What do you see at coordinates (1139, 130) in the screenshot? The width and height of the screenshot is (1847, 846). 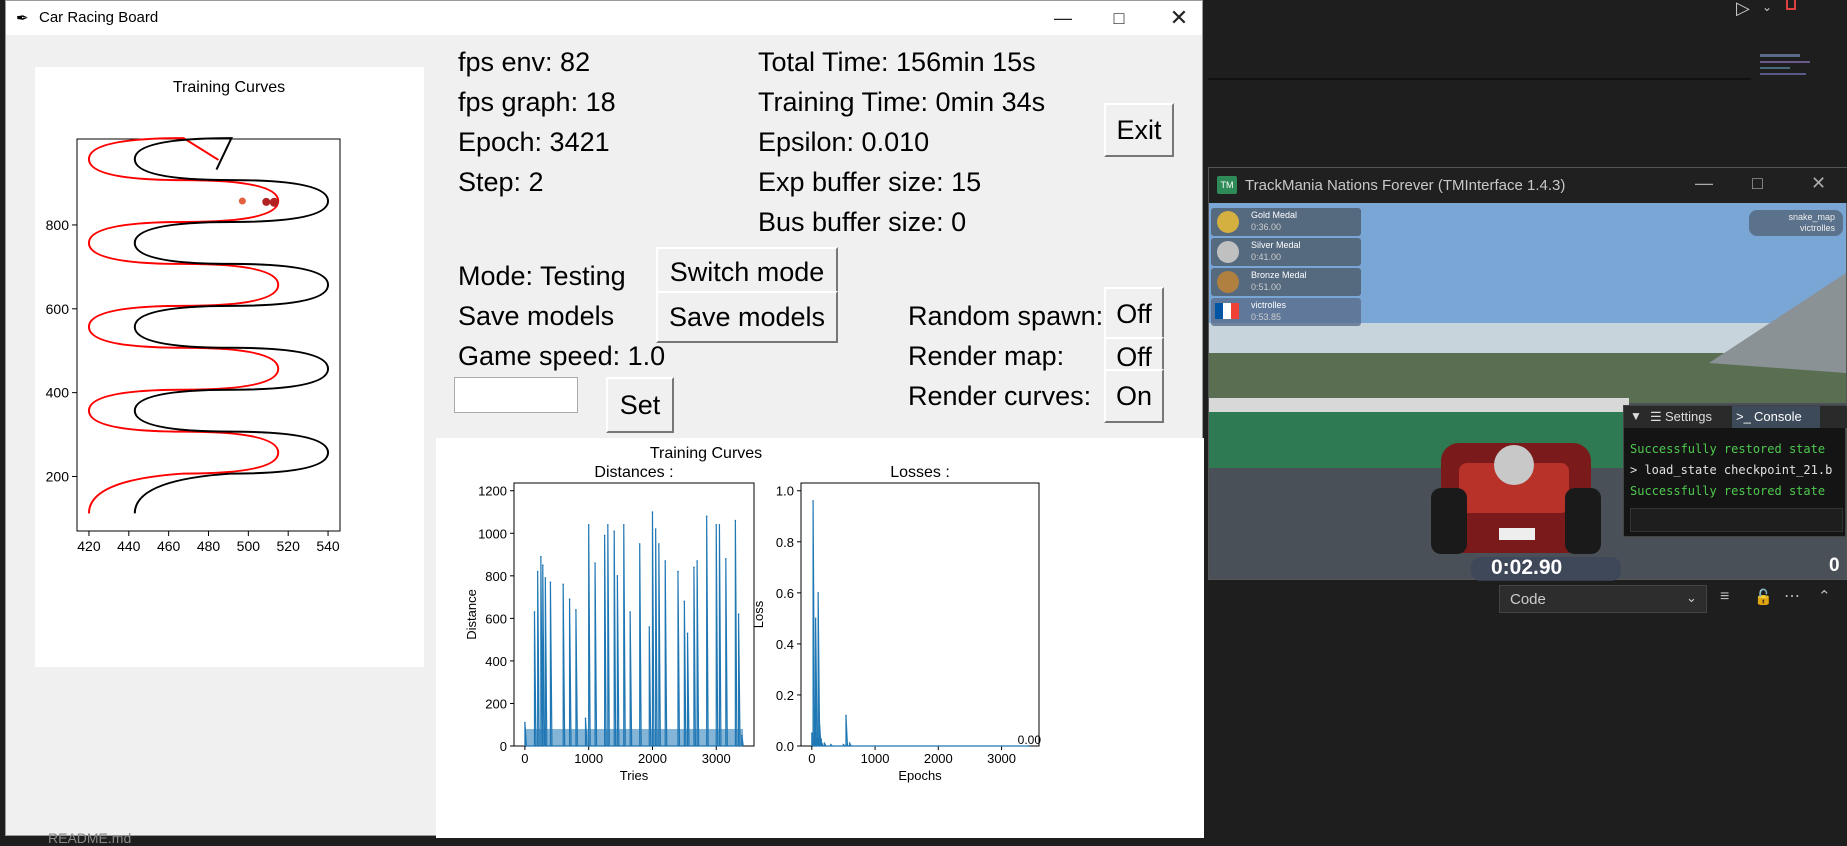 I see `exit-button: Exit` at bounding box center [1139, 130].